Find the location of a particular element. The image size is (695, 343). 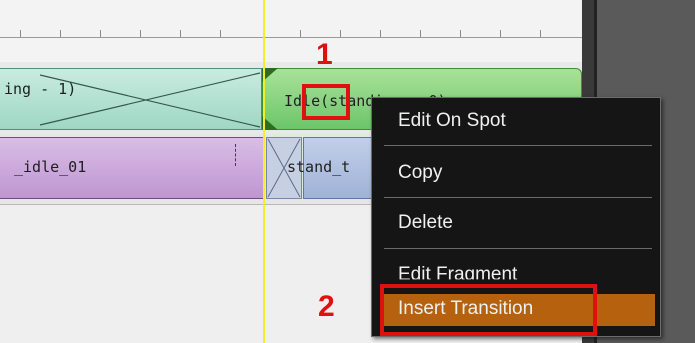

blend-cross-icon is located at coordinates (150, 100).